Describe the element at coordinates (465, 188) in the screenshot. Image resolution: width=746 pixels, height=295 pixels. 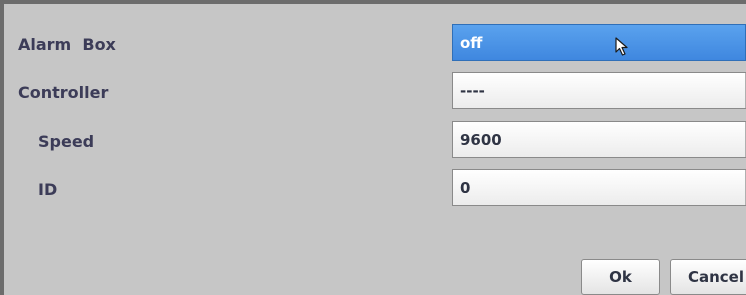
I see `id-value: 0` at that location.